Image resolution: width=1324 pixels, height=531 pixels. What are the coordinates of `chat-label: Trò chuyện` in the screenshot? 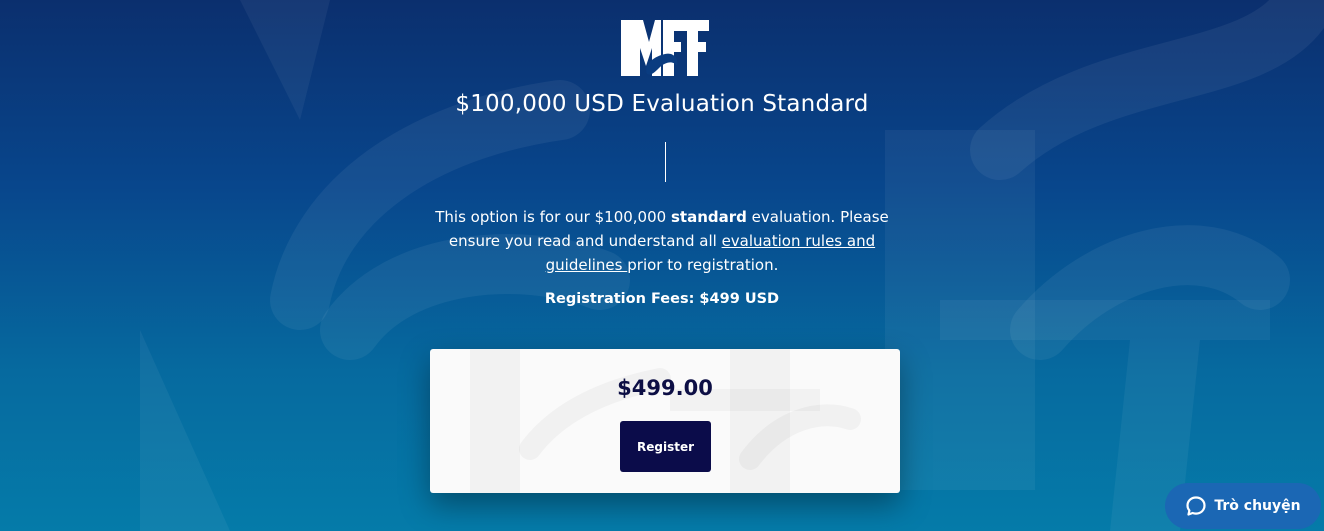 It's located at (1257, 506).